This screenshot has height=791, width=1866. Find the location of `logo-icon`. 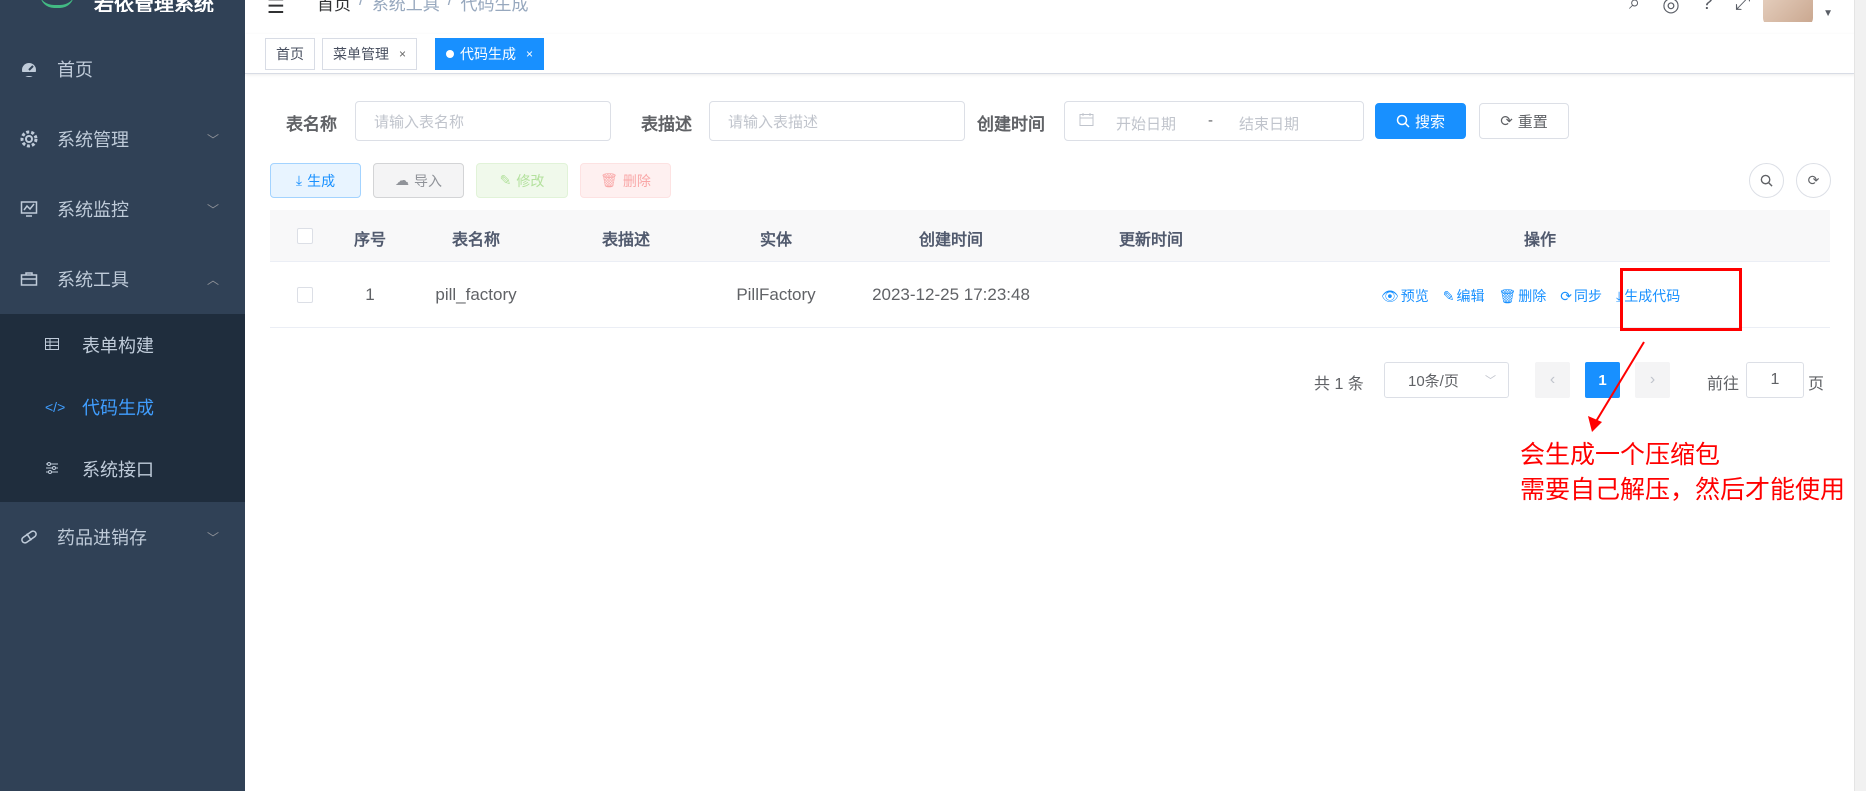

logo-icon is located at coordinates (57, 4).